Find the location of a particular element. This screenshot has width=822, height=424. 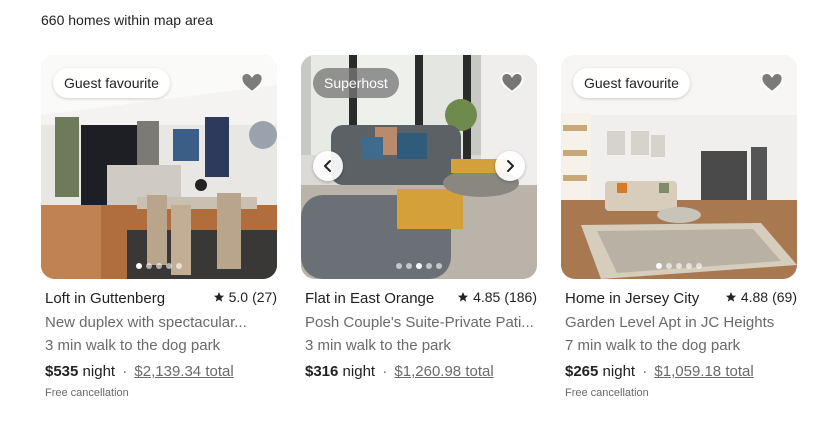

listing-title: Home in Jersey City is located at coordinates (632, 298).